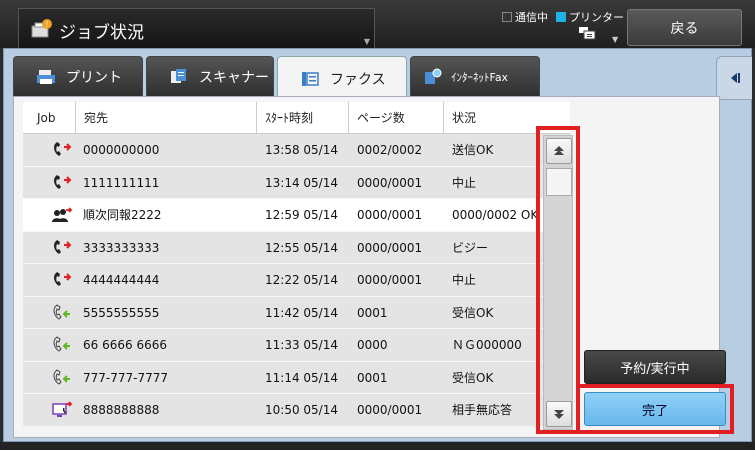 The image size is (755, 450). I want to click on table-row: 5555555555 11:42 05/14 0001 受信OK, so click(296, 312).